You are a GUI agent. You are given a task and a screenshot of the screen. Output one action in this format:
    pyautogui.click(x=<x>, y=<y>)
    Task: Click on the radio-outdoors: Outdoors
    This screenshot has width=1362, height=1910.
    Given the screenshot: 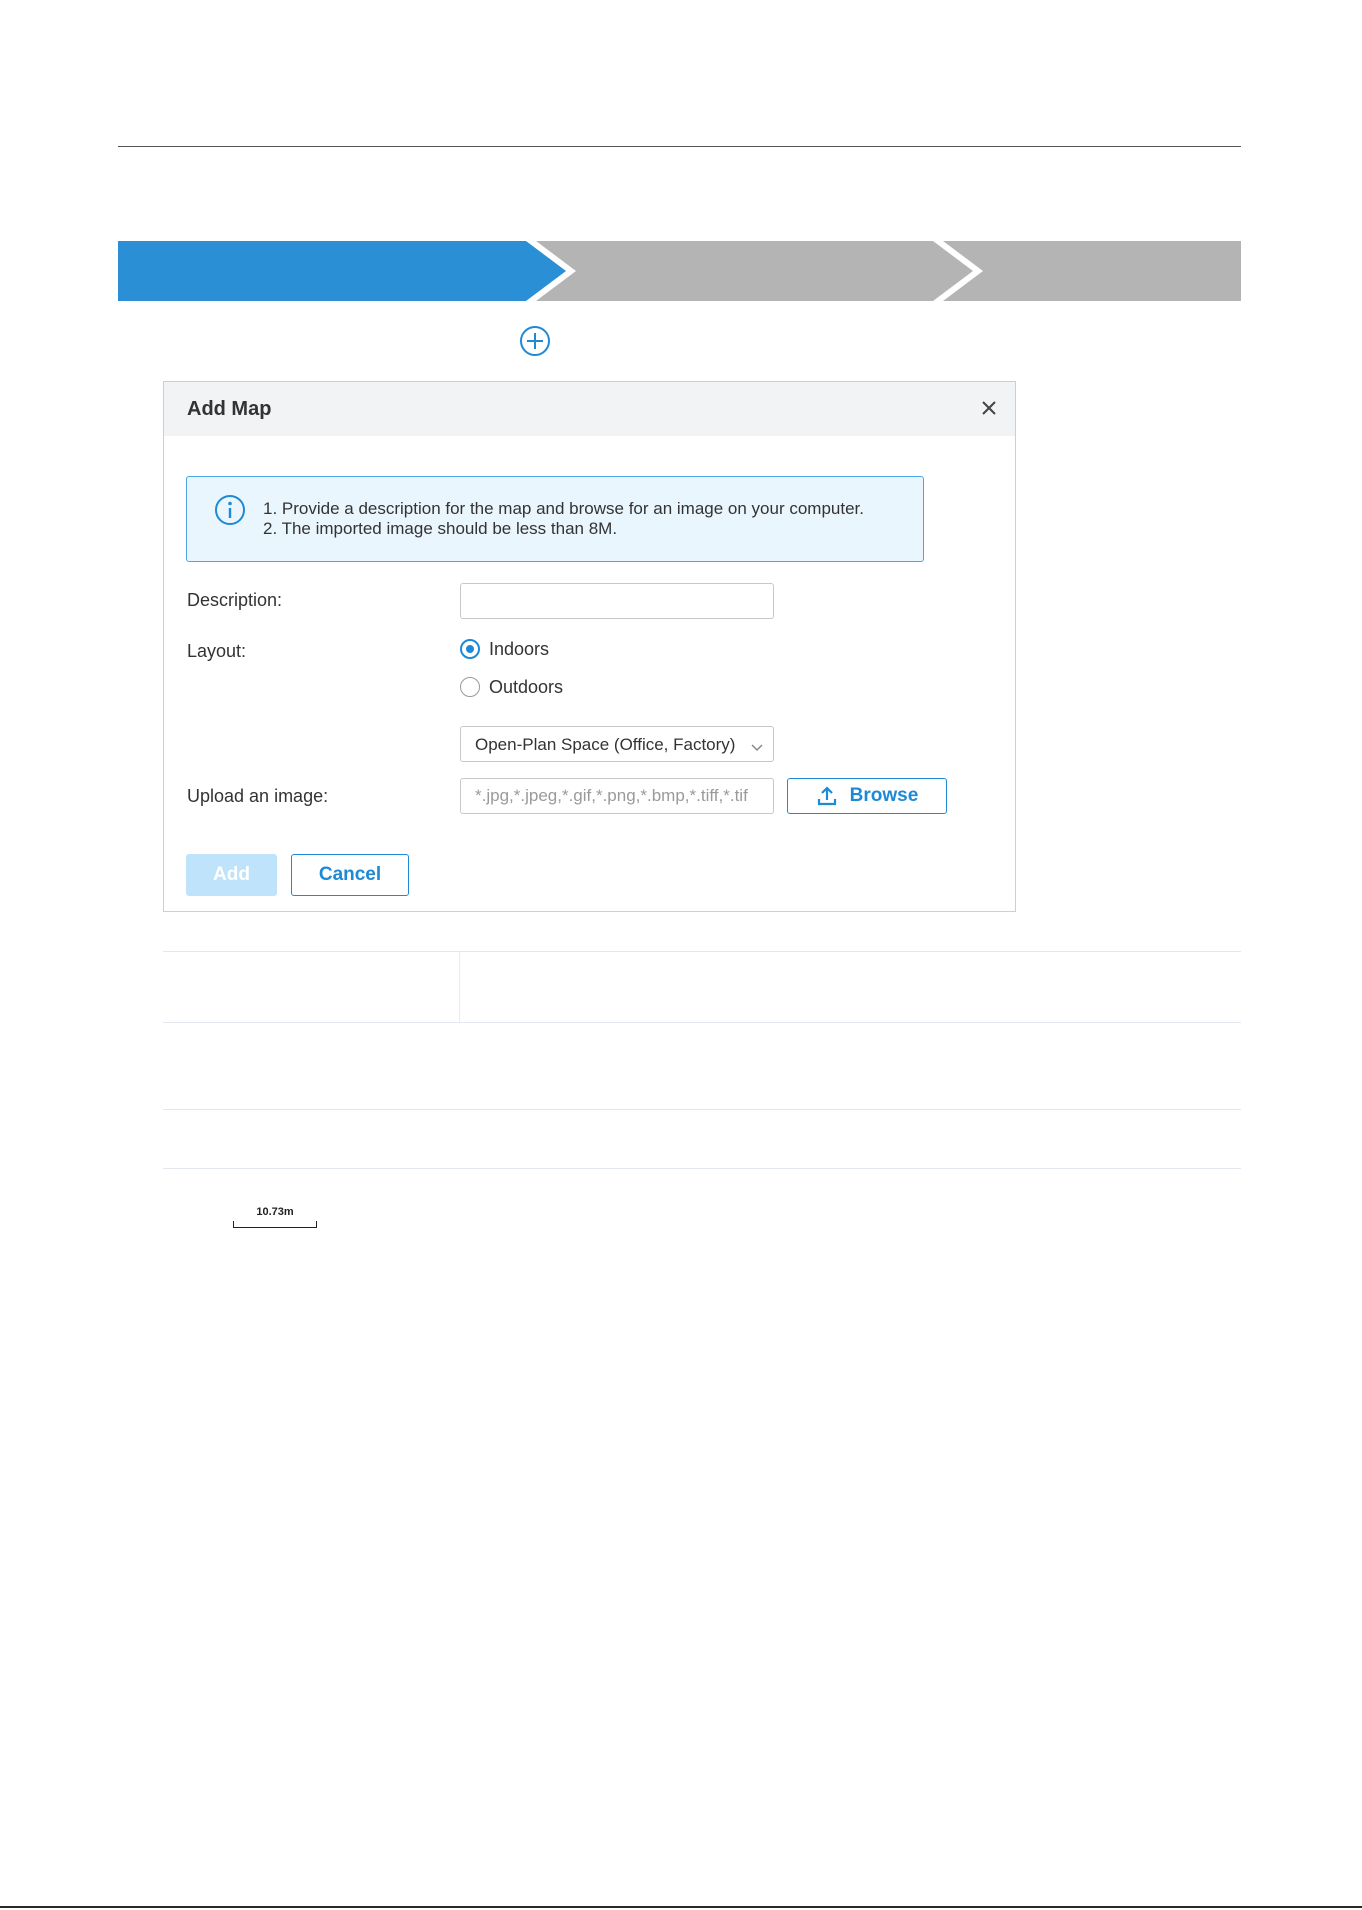 What is the action you would take?
    pyautogui.click(x=511, y=687)
    